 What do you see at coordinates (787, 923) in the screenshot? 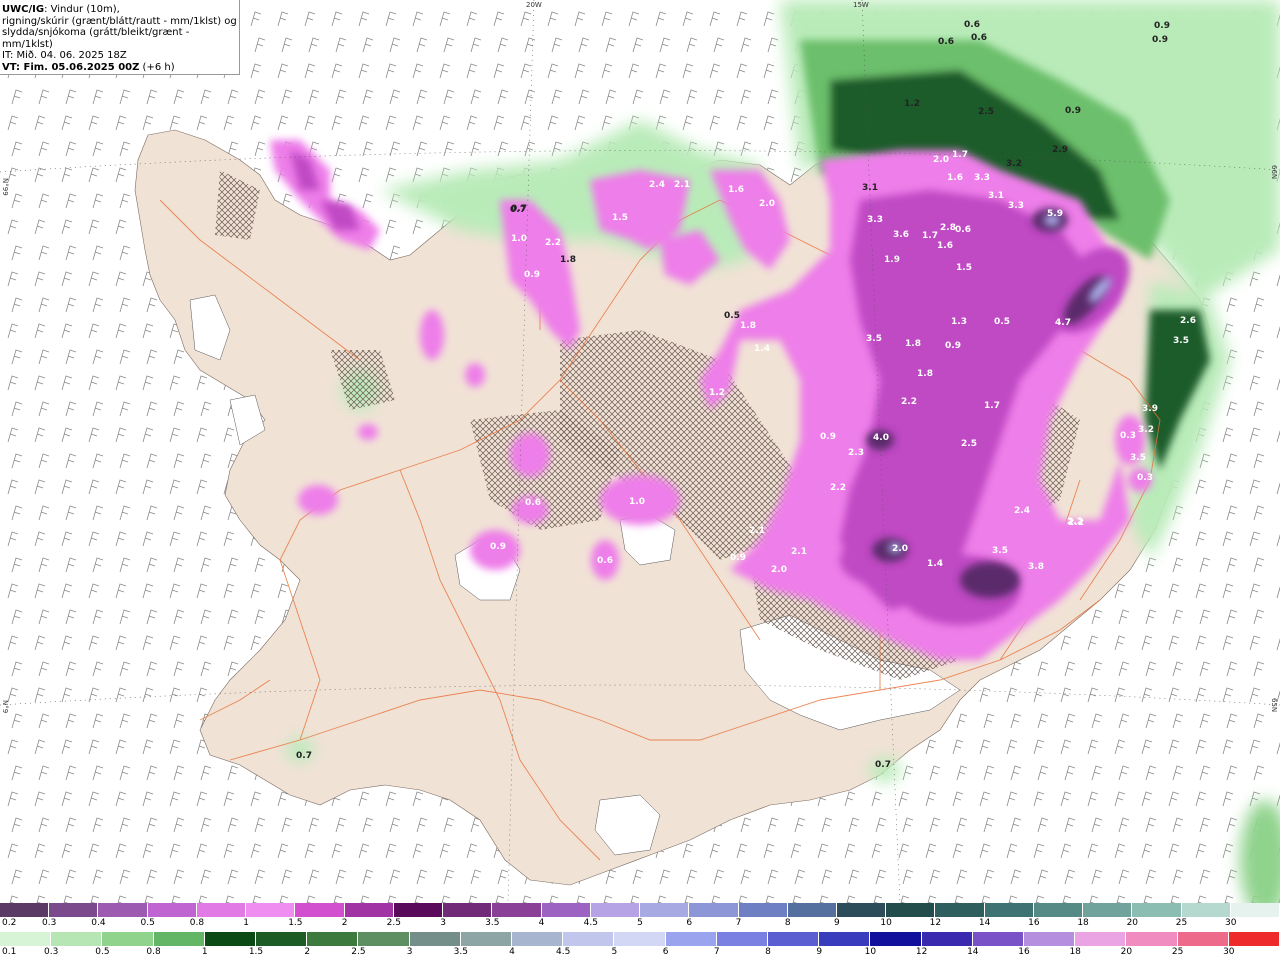
I see `snow-legend-label: 8` at bounding box center [787, 923].